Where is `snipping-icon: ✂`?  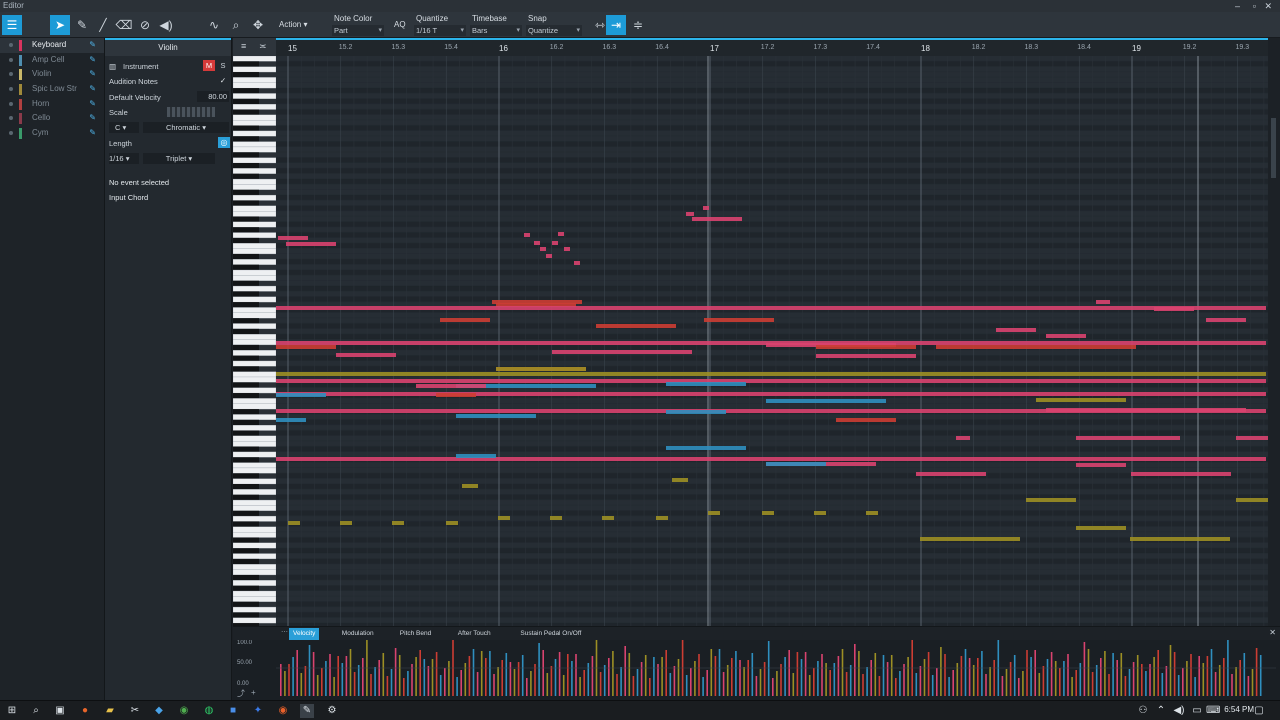
snipping-icon: ✂ is located at coordinates (135, 711).